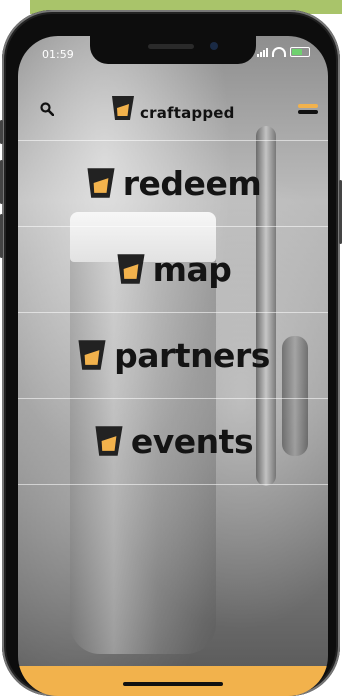 This screenshot has width=344, height=697. I want to click on volume-down-button, so click(1, 236).